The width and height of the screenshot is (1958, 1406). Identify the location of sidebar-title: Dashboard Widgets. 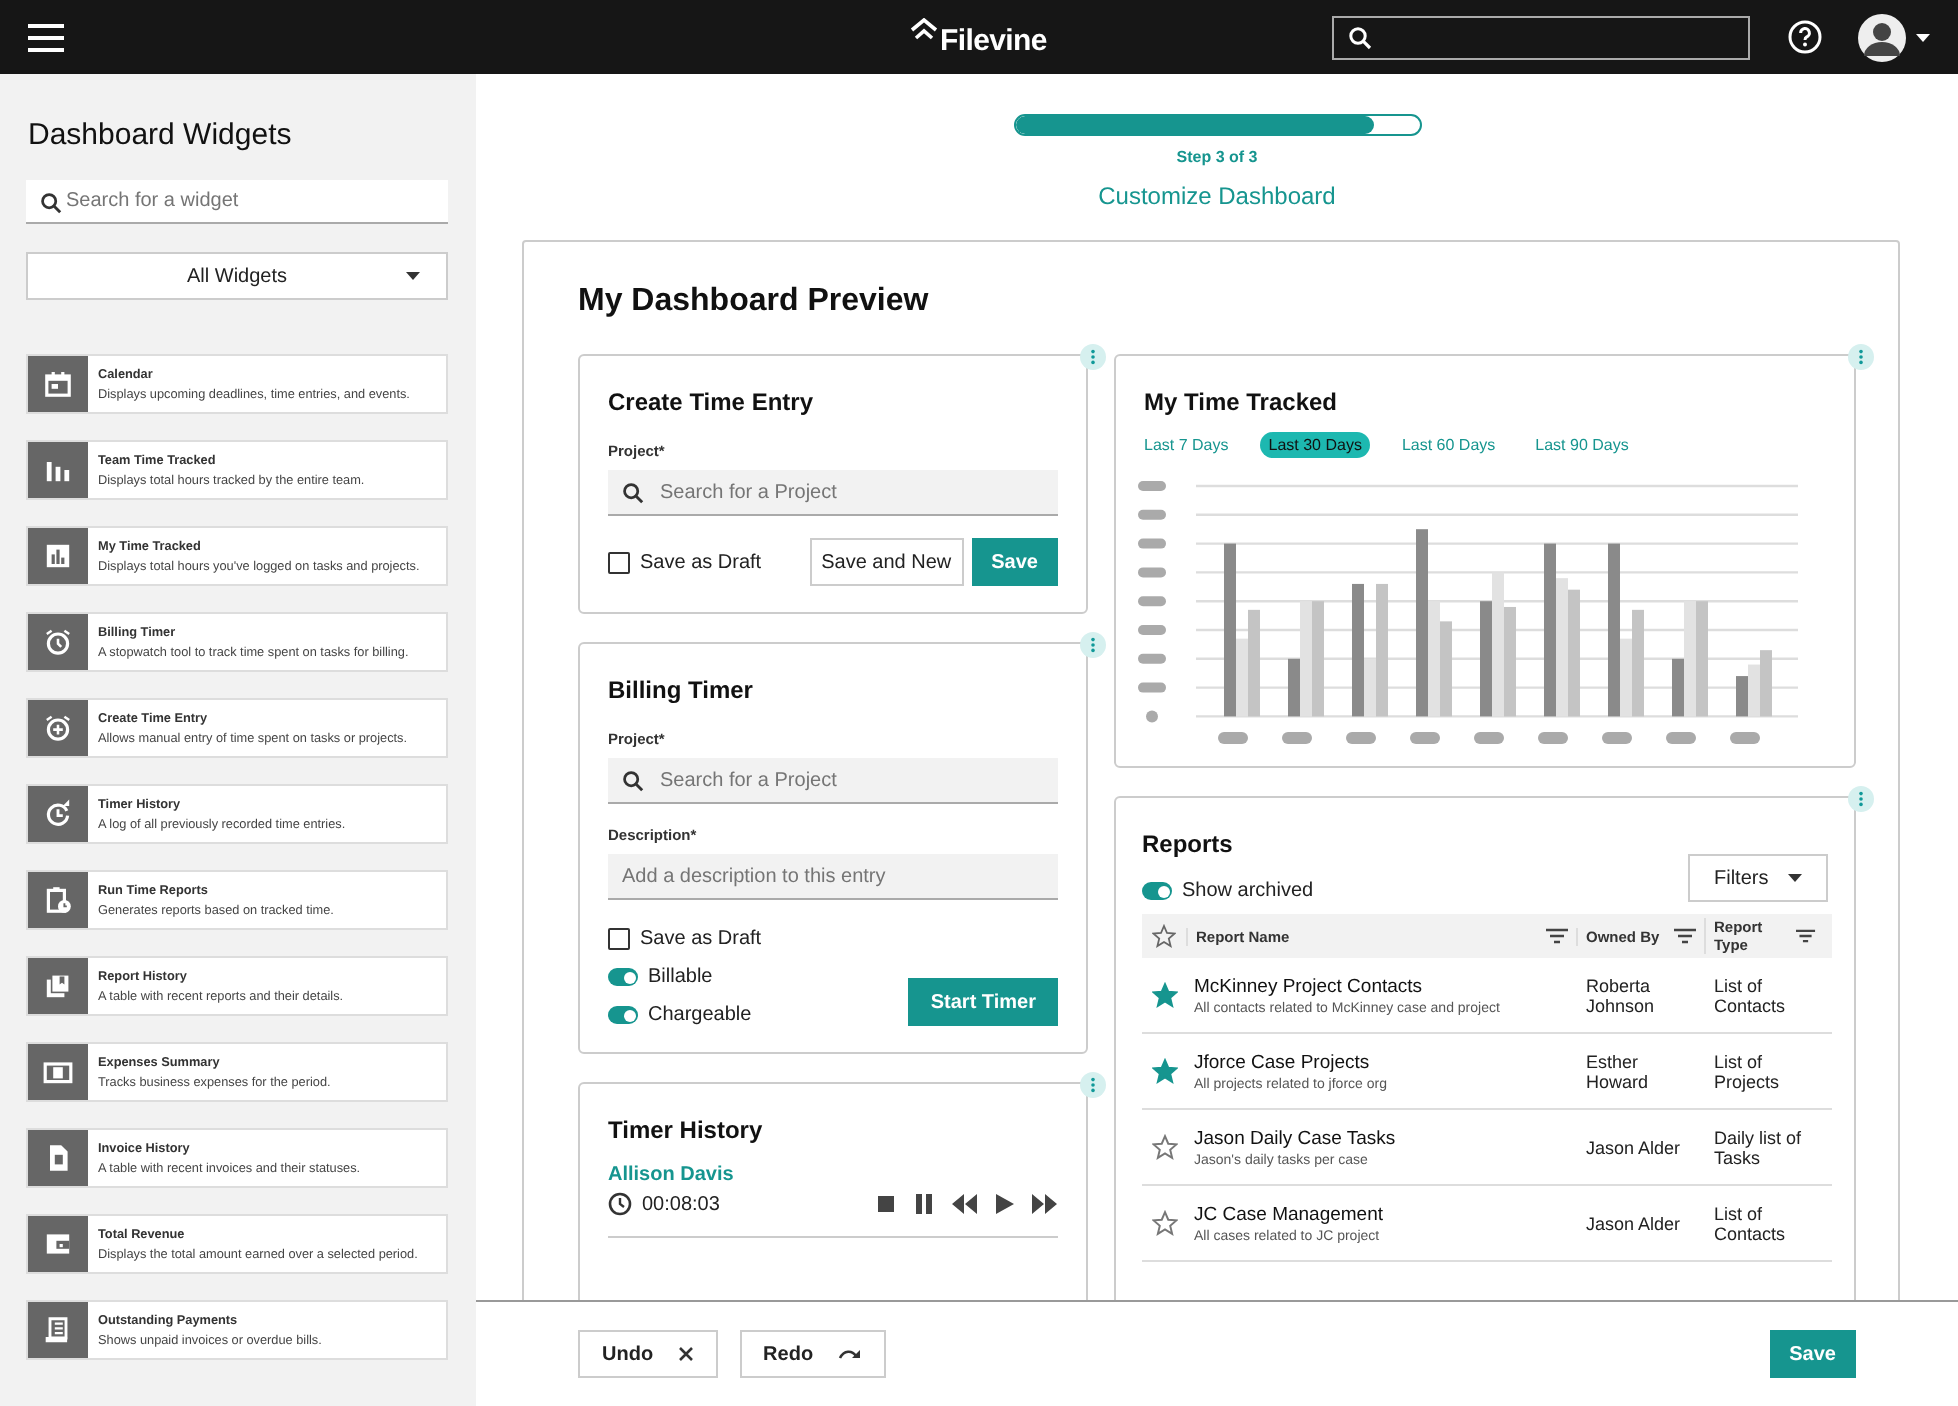
(161, 135).